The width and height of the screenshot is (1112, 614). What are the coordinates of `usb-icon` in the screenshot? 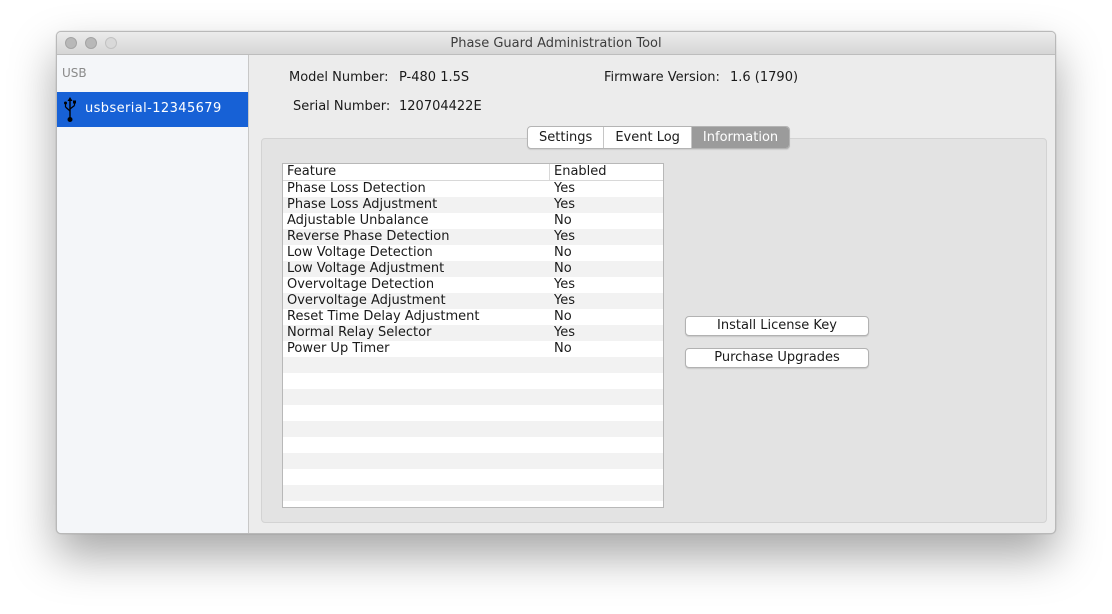 It's located at (70, 109).